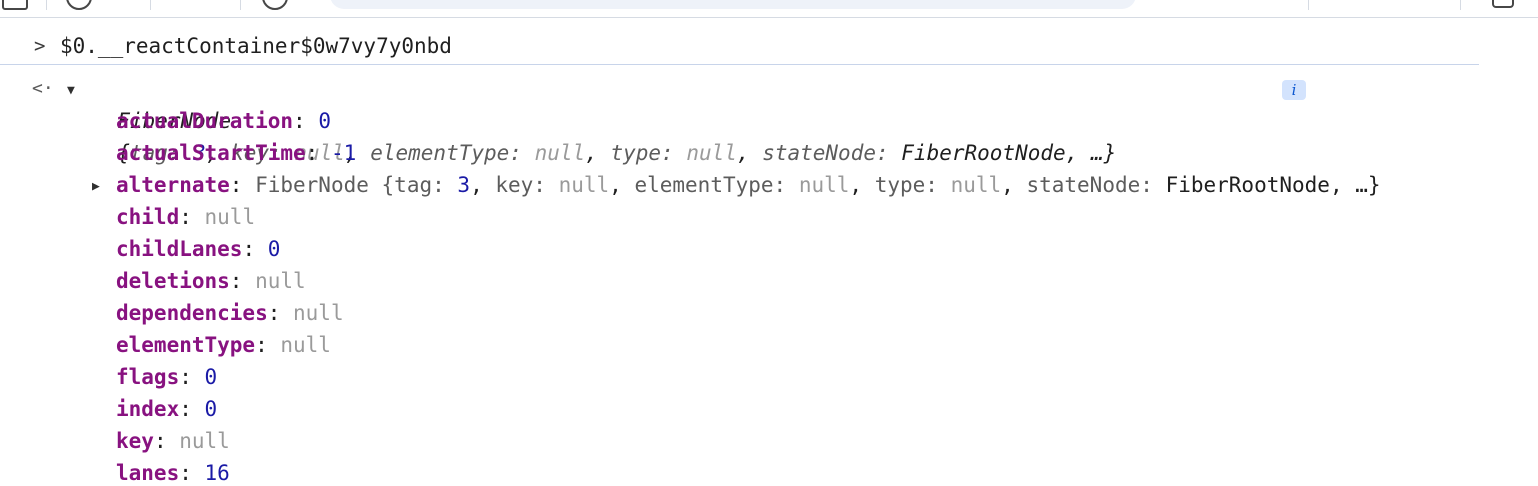  I want to click on property-value-part: stateNode, so click(1083, 185).